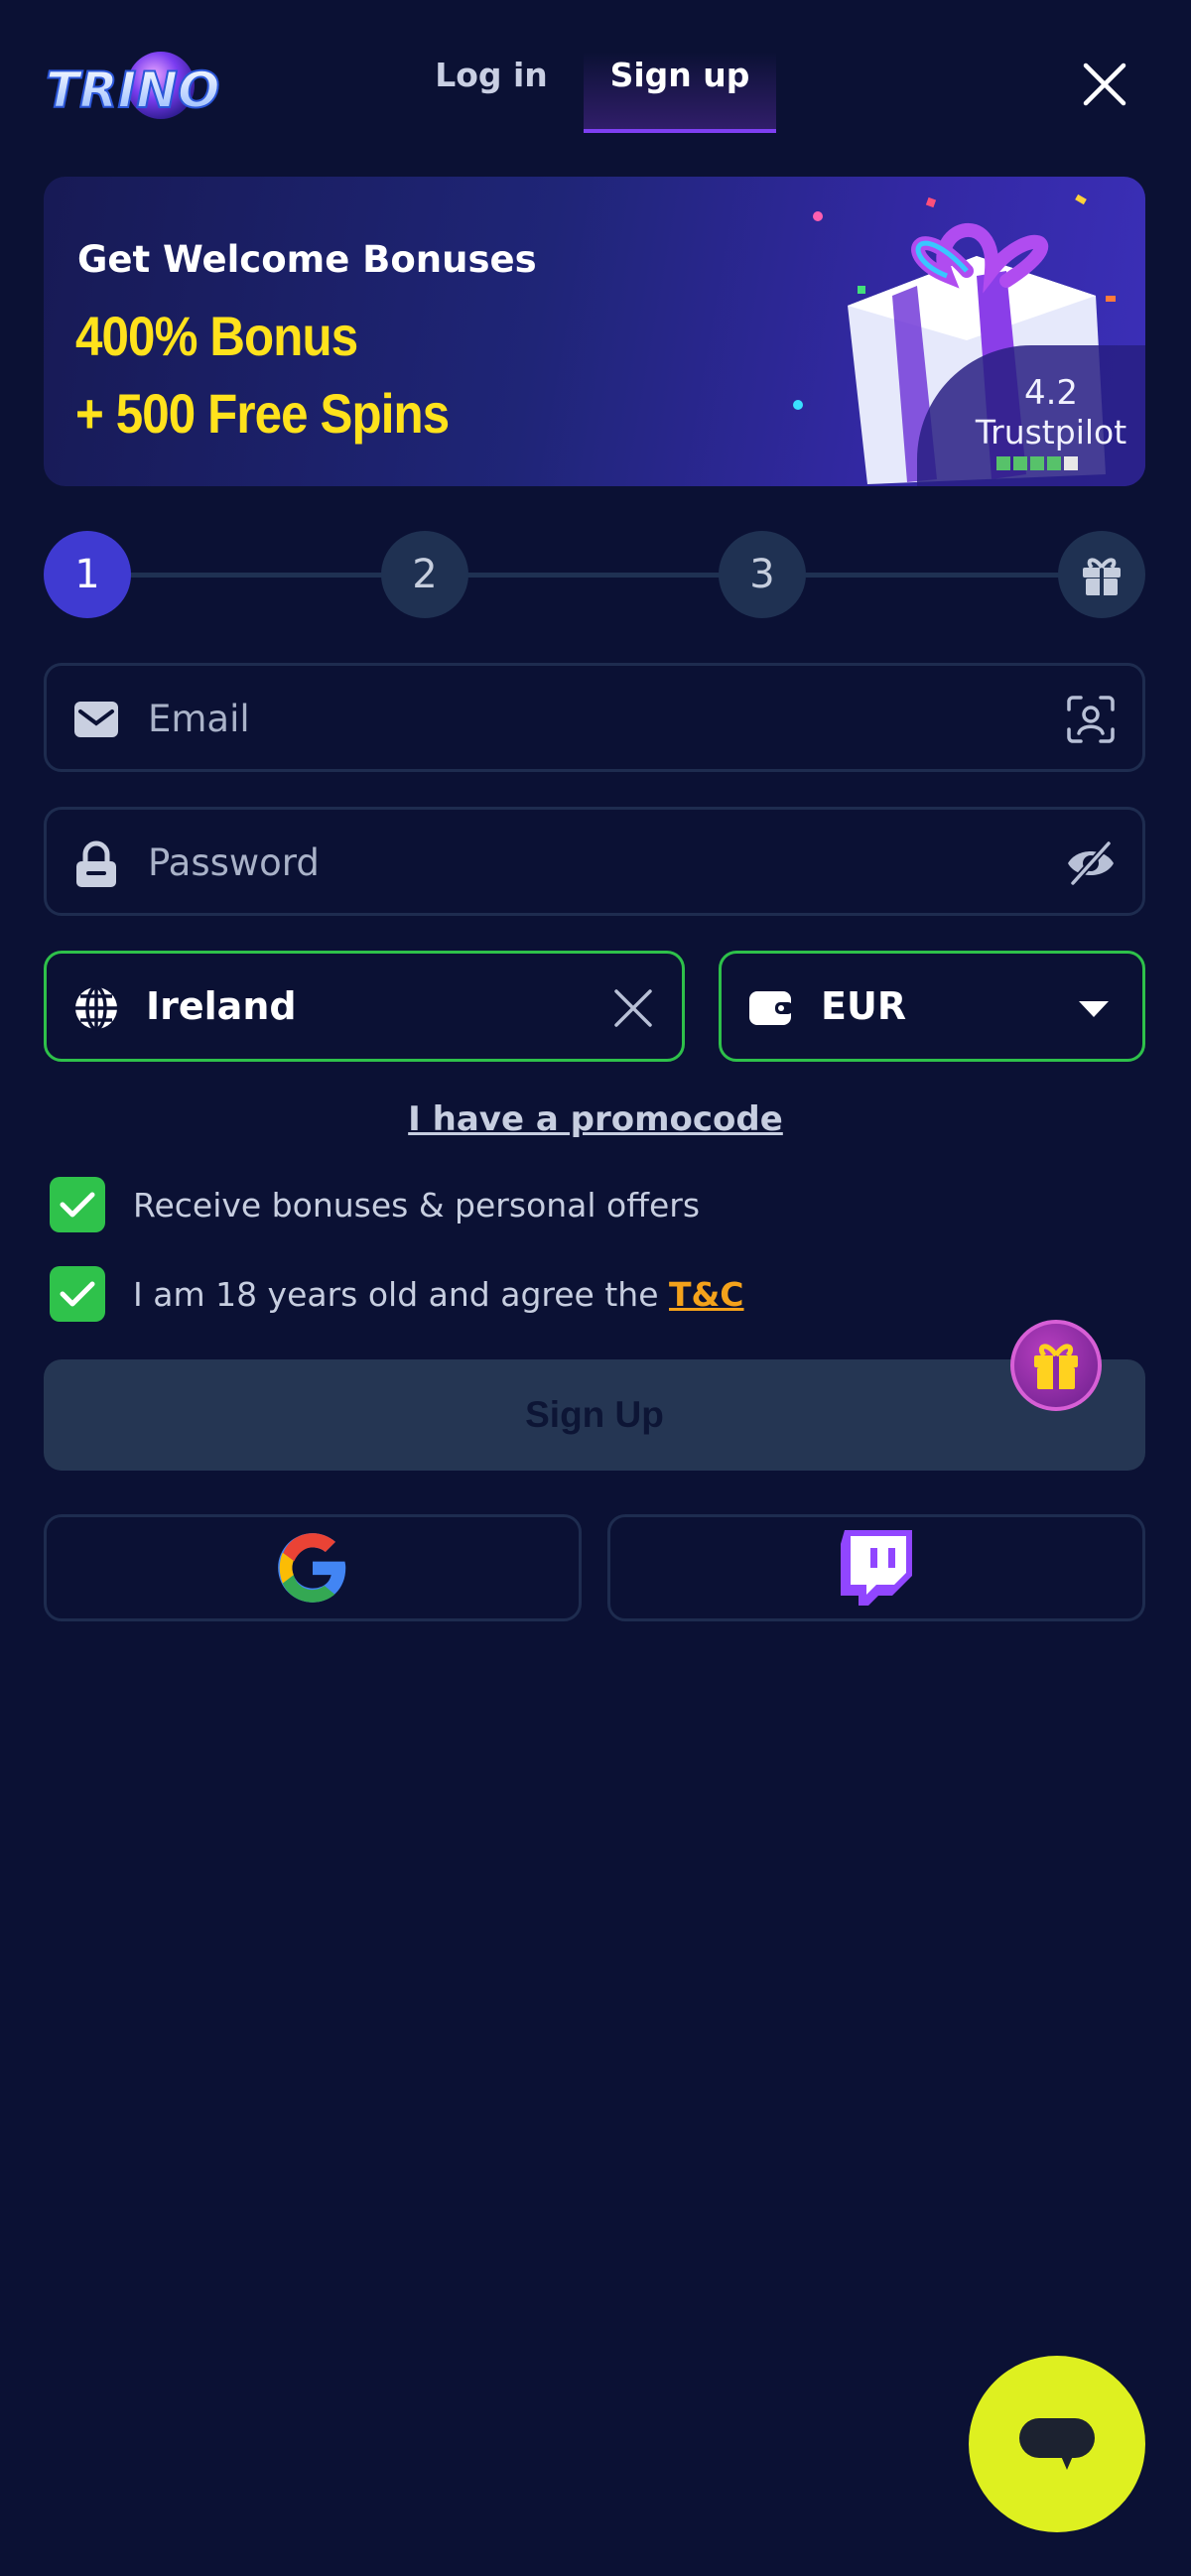 The height and width of the screenshot is (2576, 1191). What do you see at coordinates (633, 1010) in the screenshot?
I see `clear-icon` at bounding box center [633, 1010].